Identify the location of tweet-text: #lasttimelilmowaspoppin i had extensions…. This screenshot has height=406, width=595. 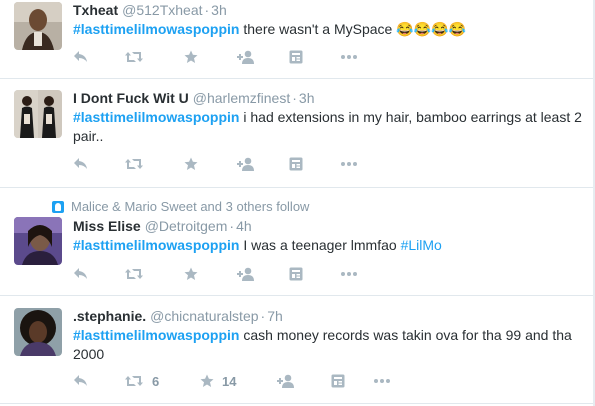
(328, 127).